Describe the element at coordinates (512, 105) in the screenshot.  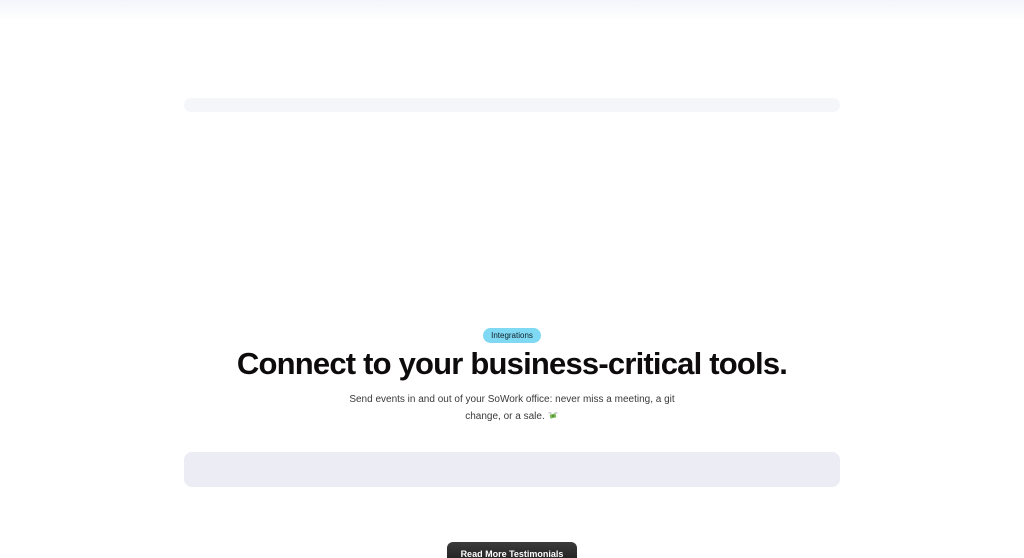
I see `loading-placeholder-bar` at that location.